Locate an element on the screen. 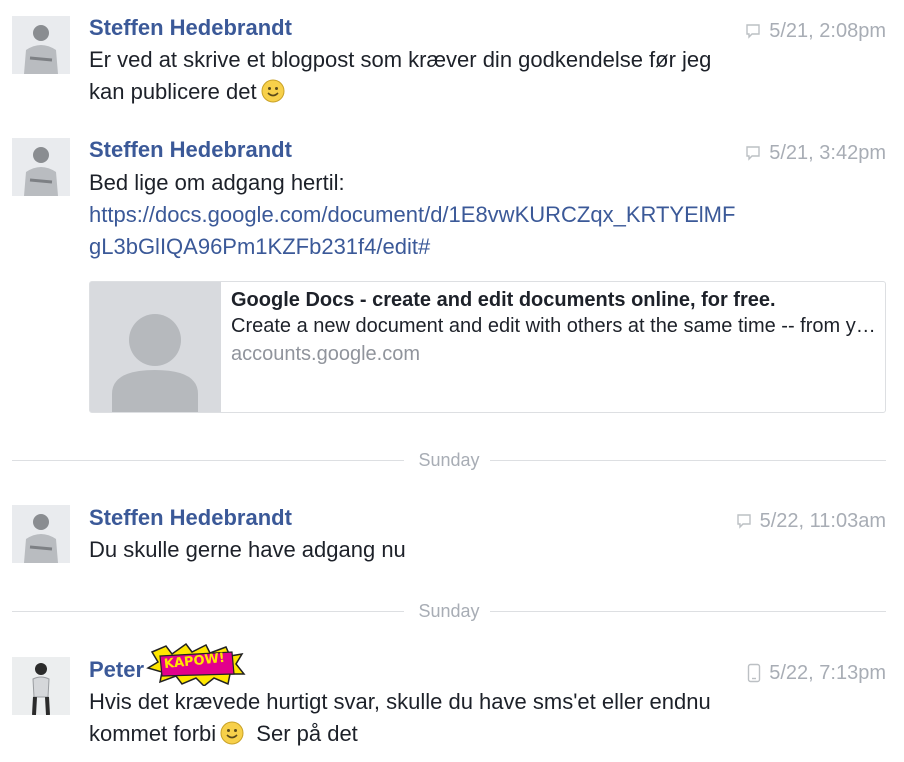 This screenshot has width=904, height=762. timestamp: 5/21, 3:42pm is located at coordinates (827, 153).